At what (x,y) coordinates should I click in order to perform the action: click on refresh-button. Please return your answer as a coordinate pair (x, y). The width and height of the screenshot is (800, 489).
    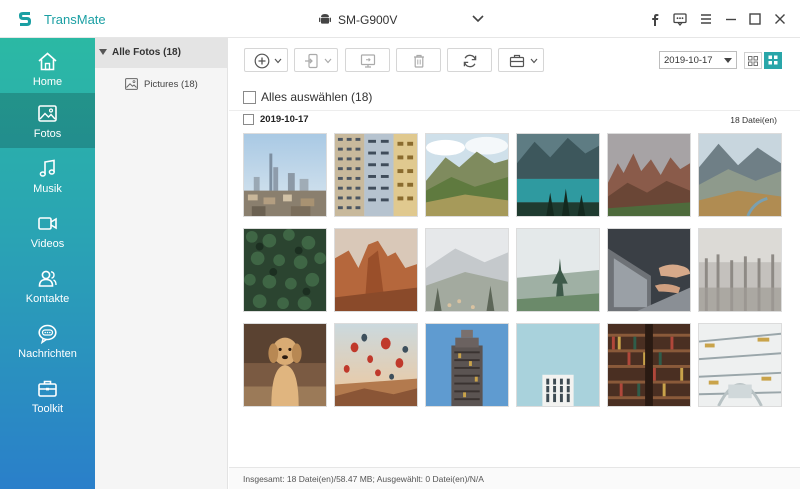
    Looking at the image, I should click on (469, 60).